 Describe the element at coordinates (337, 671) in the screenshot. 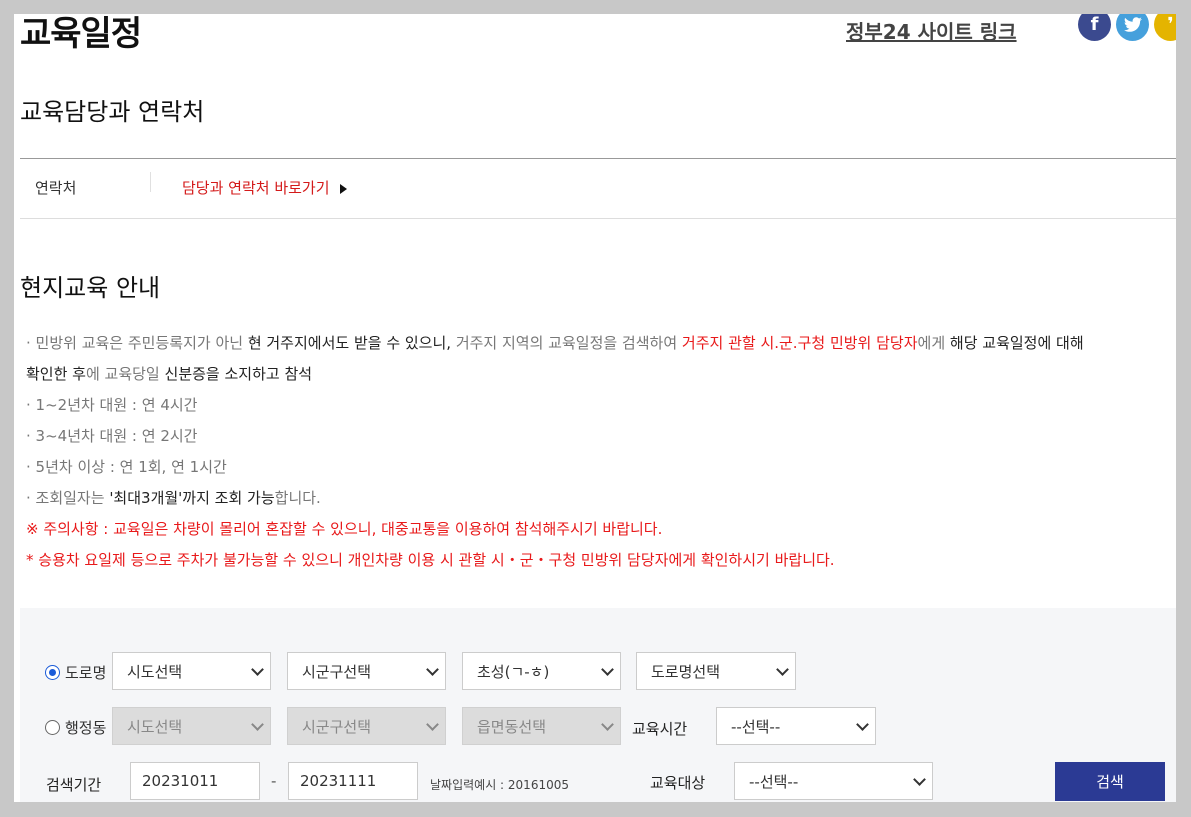

I see `road-sigungu-select-value: 시군구선택` at that location.